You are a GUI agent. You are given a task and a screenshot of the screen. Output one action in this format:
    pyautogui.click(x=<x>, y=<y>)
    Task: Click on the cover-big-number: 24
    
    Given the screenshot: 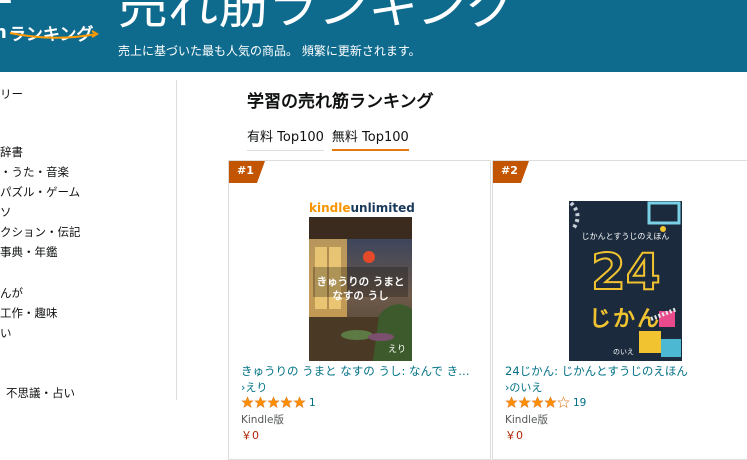 What is the action you would take?
    pyautogui.click(x=626, y=272)
    